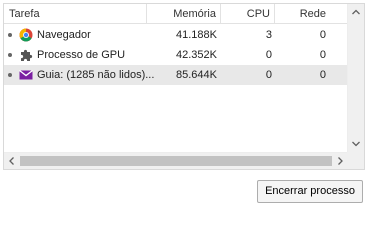  I want to click on scroll-down-arrow-icon, so click(356, 144).